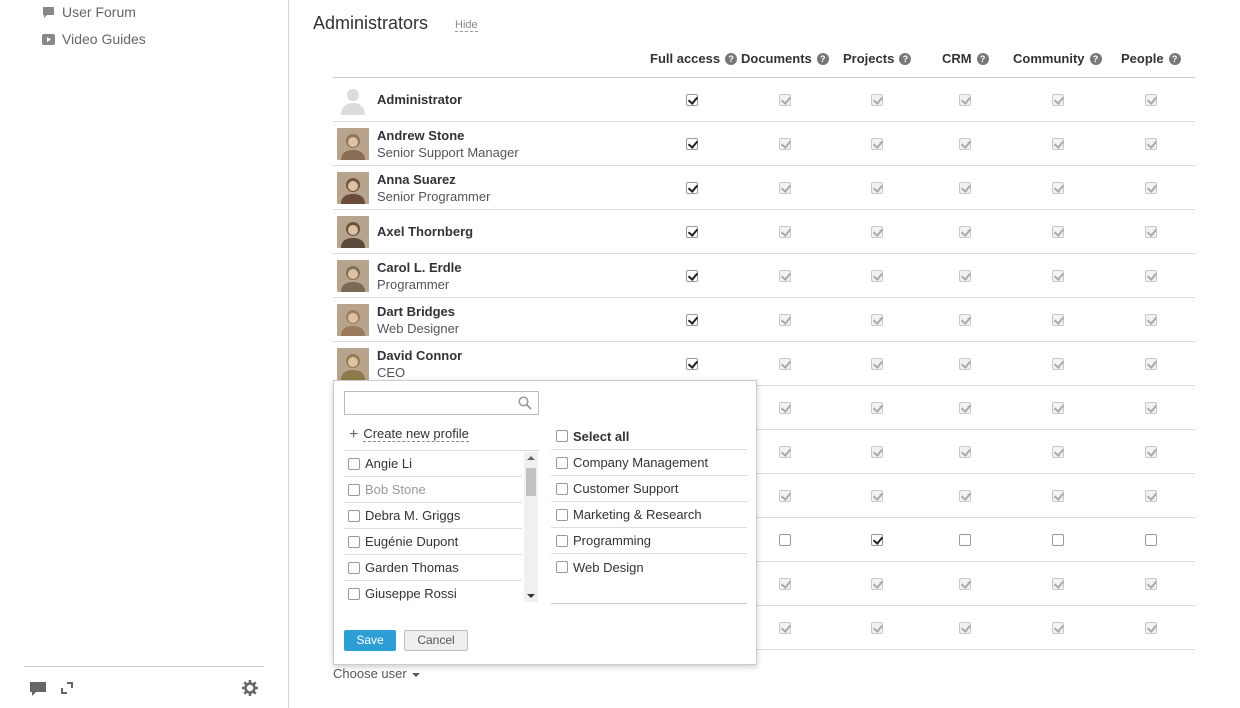 This screenshot has height=708, width=1240. Describe the element at coordinates (409, 435) in the screenshot. I see `create-new-profile-link: + Create new profile` at that location.